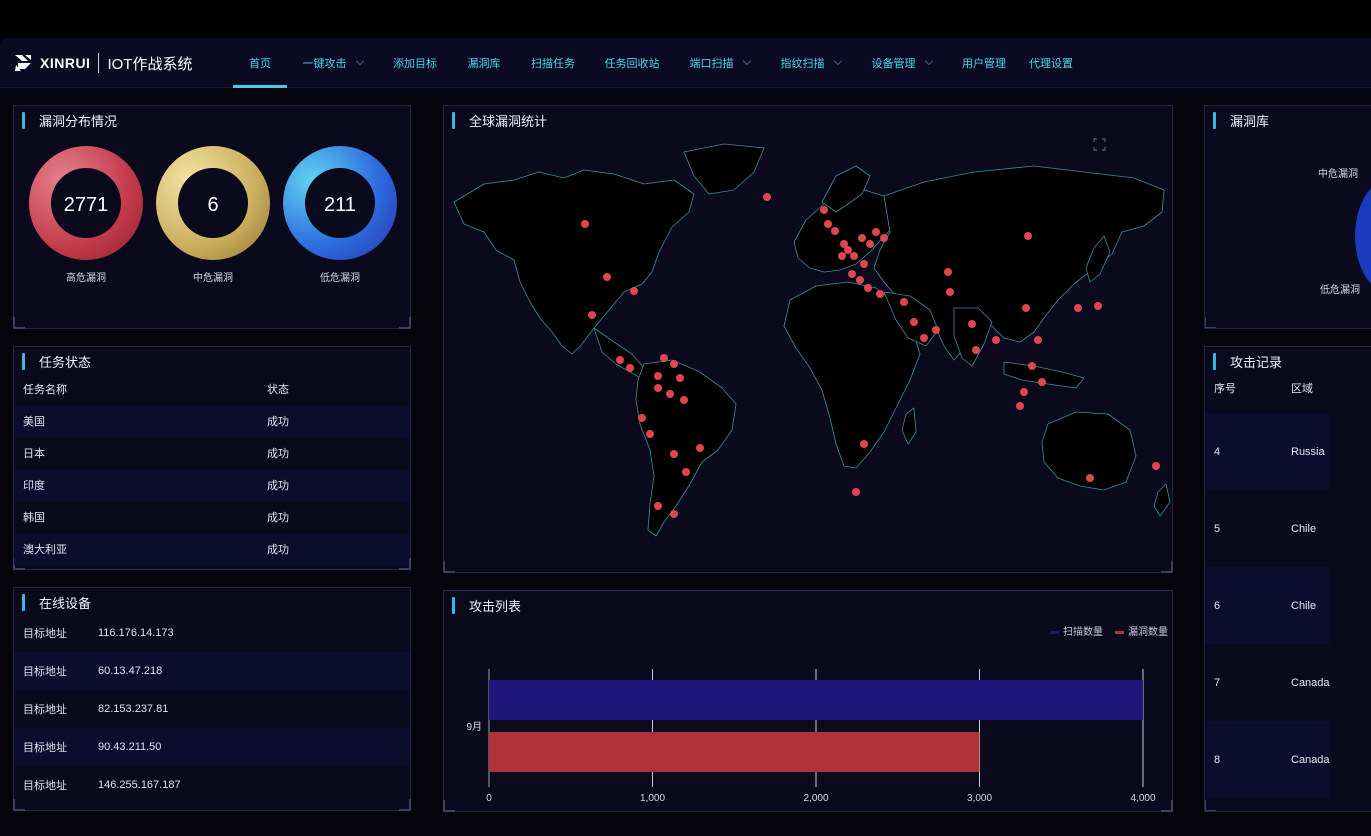  Describe the element at coordinates (212, 671) in the screenshot. I see `list-item: 目标地址 60.13.47.218` at that location.